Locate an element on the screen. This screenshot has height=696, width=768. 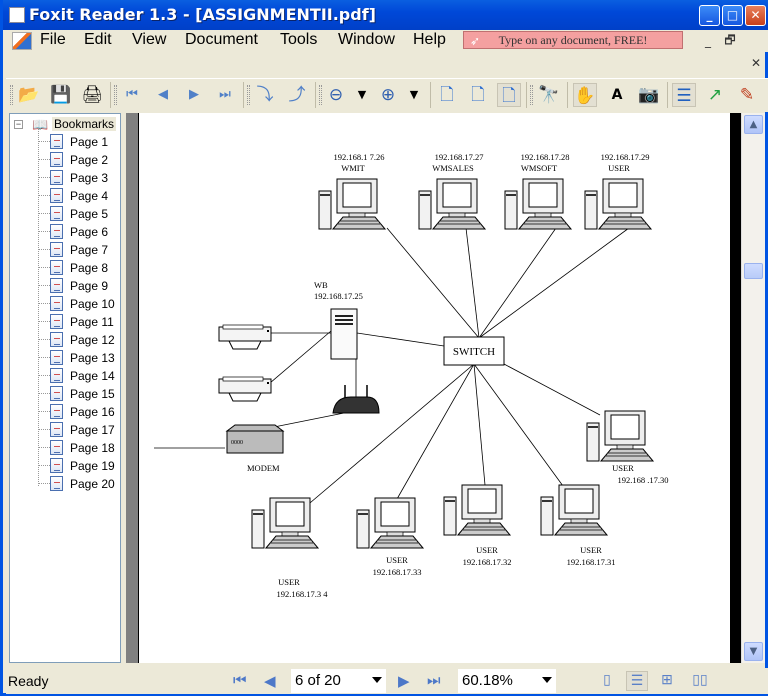
hand-icon: ✋ is located at coordinates (585, 95).